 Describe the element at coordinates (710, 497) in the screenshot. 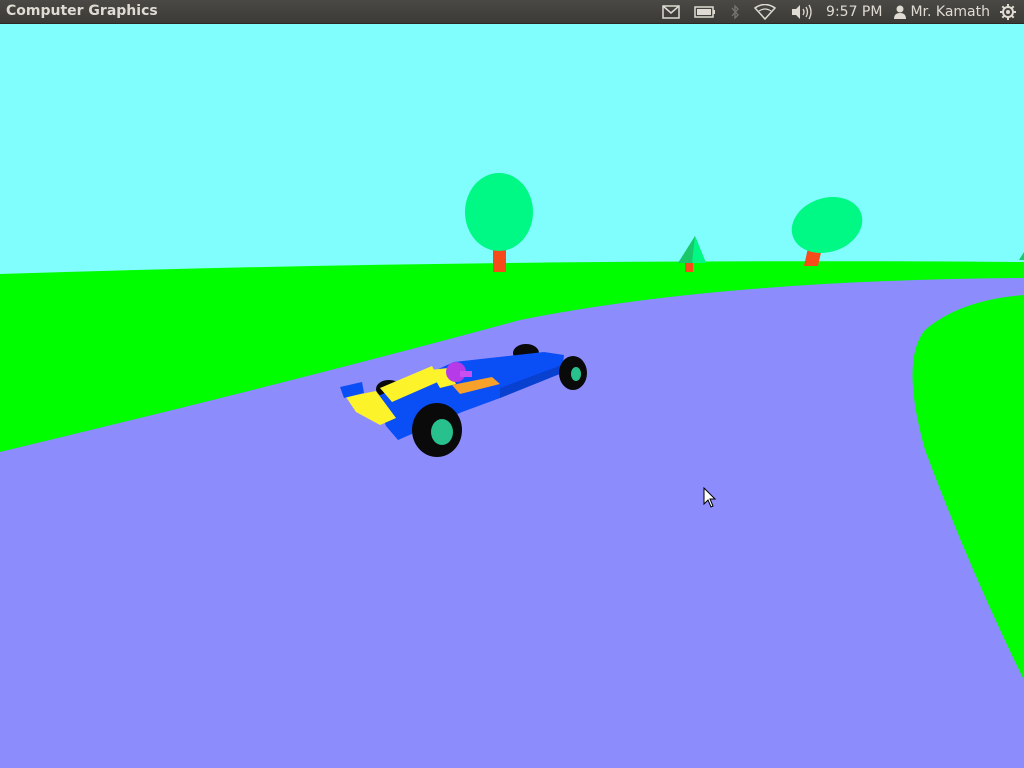

I see `mouse-pointer-icon` at that location.